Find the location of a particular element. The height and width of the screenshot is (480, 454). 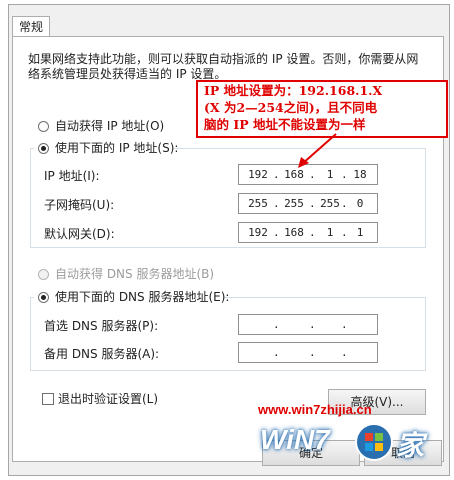

windows-logo-icon is located at coordinates (374, 442).